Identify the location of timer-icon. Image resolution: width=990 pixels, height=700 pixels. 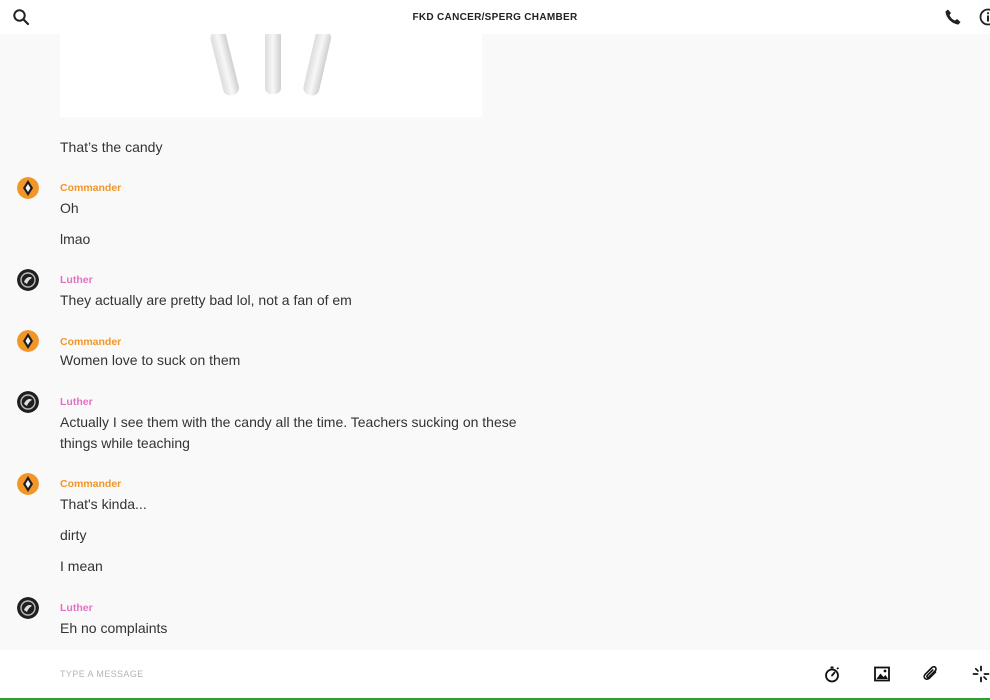
(832, 674).